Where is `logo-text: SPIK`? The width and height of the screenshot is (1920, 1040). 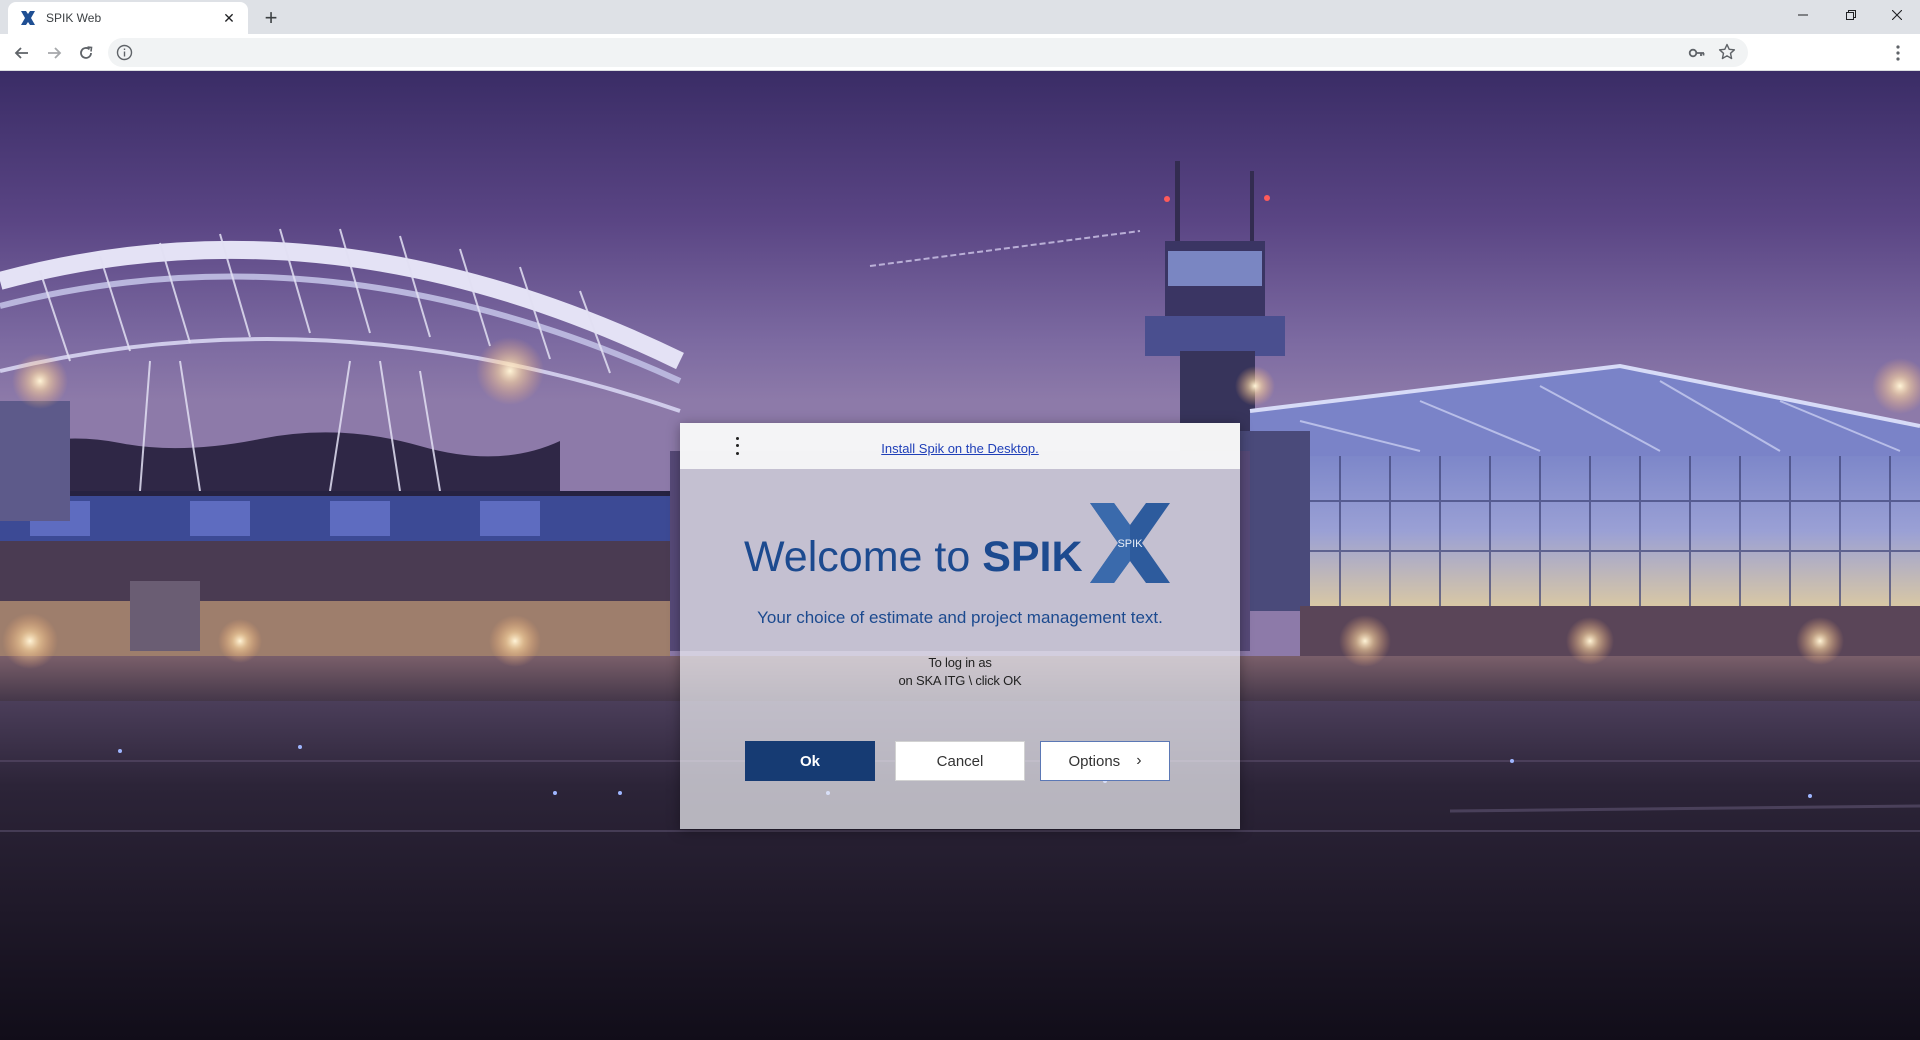 logo-text: SPIK is located at coordinates (1130, 544).